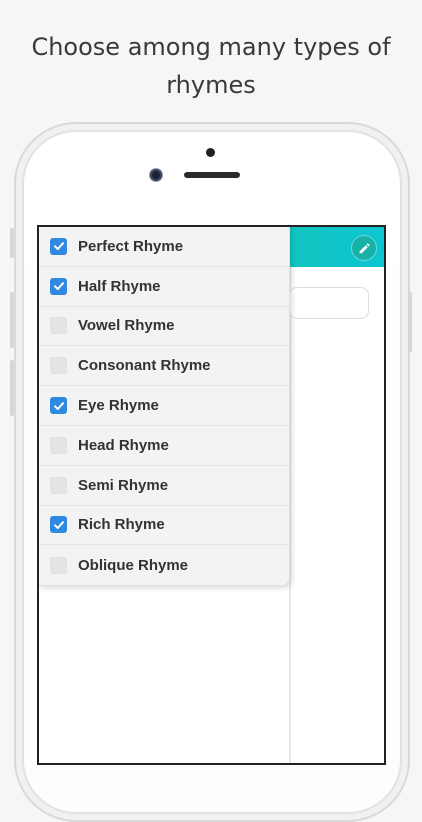  What do you see at coordinates (12, 388) in the screenshot?
I see `phone-volume-down-button` at bounding box center [12, 388].